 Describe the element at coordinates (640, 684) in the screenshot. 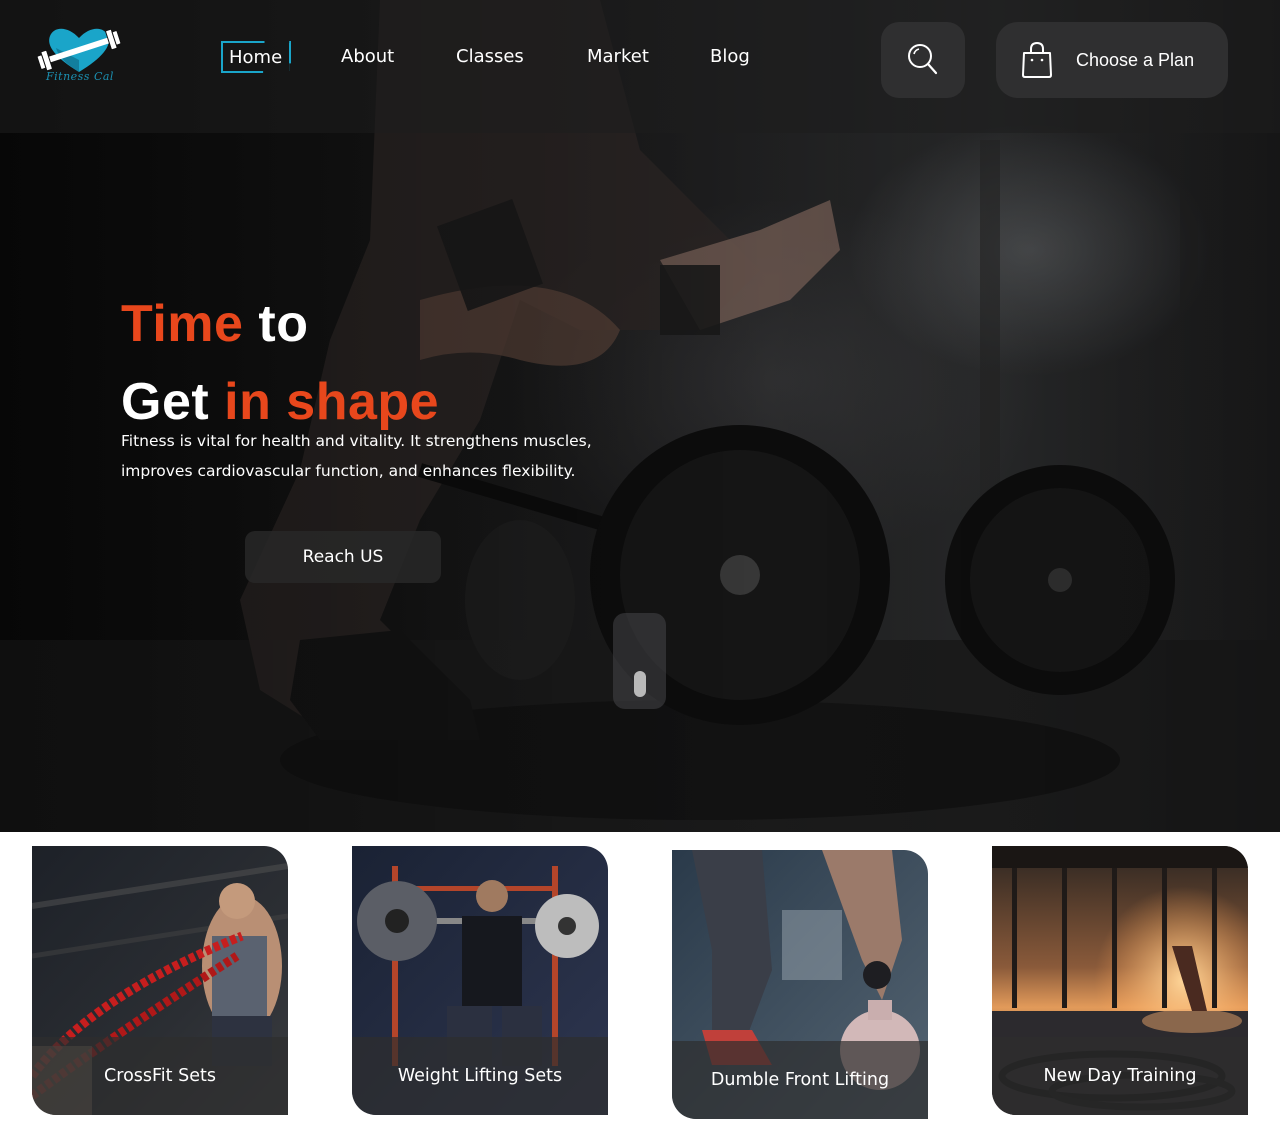

I see `scroll-indicator-dot` at that location.